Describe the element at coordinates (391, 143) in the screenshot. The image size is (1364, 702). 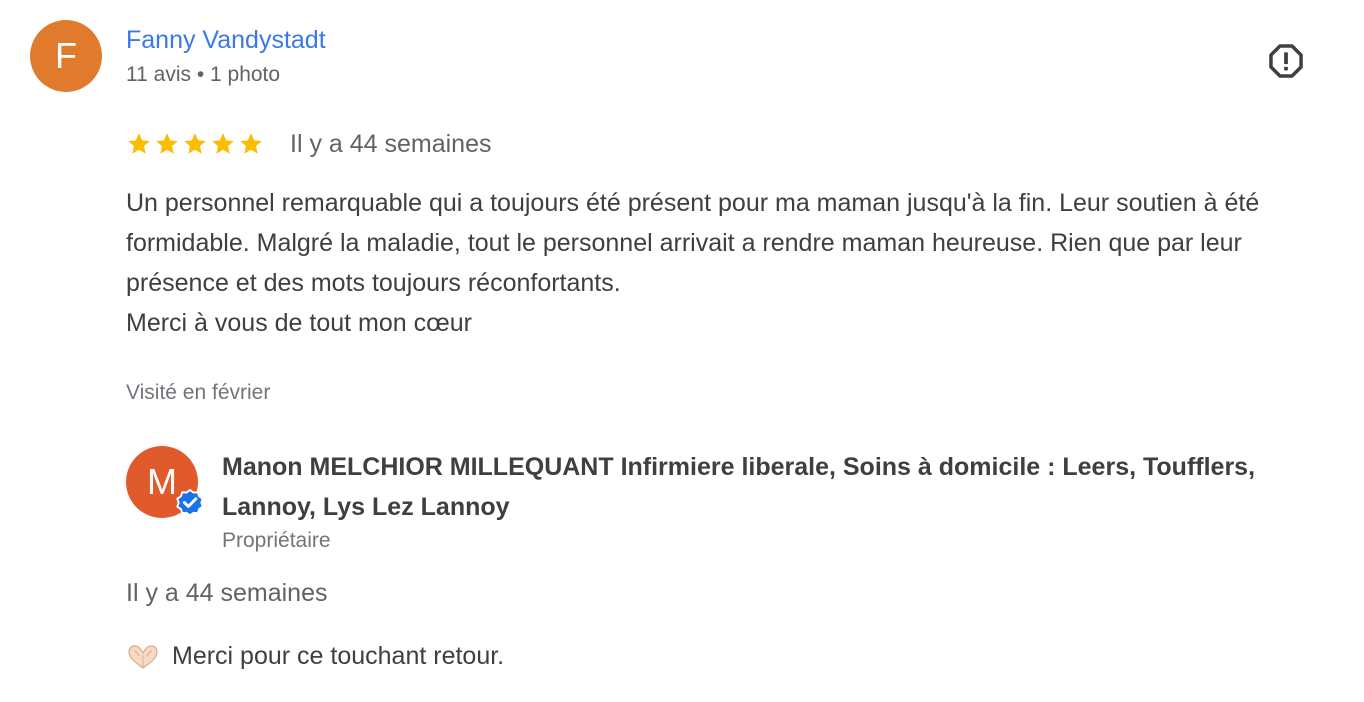
I see `review-date: Il y a 44 semaines` at that location.